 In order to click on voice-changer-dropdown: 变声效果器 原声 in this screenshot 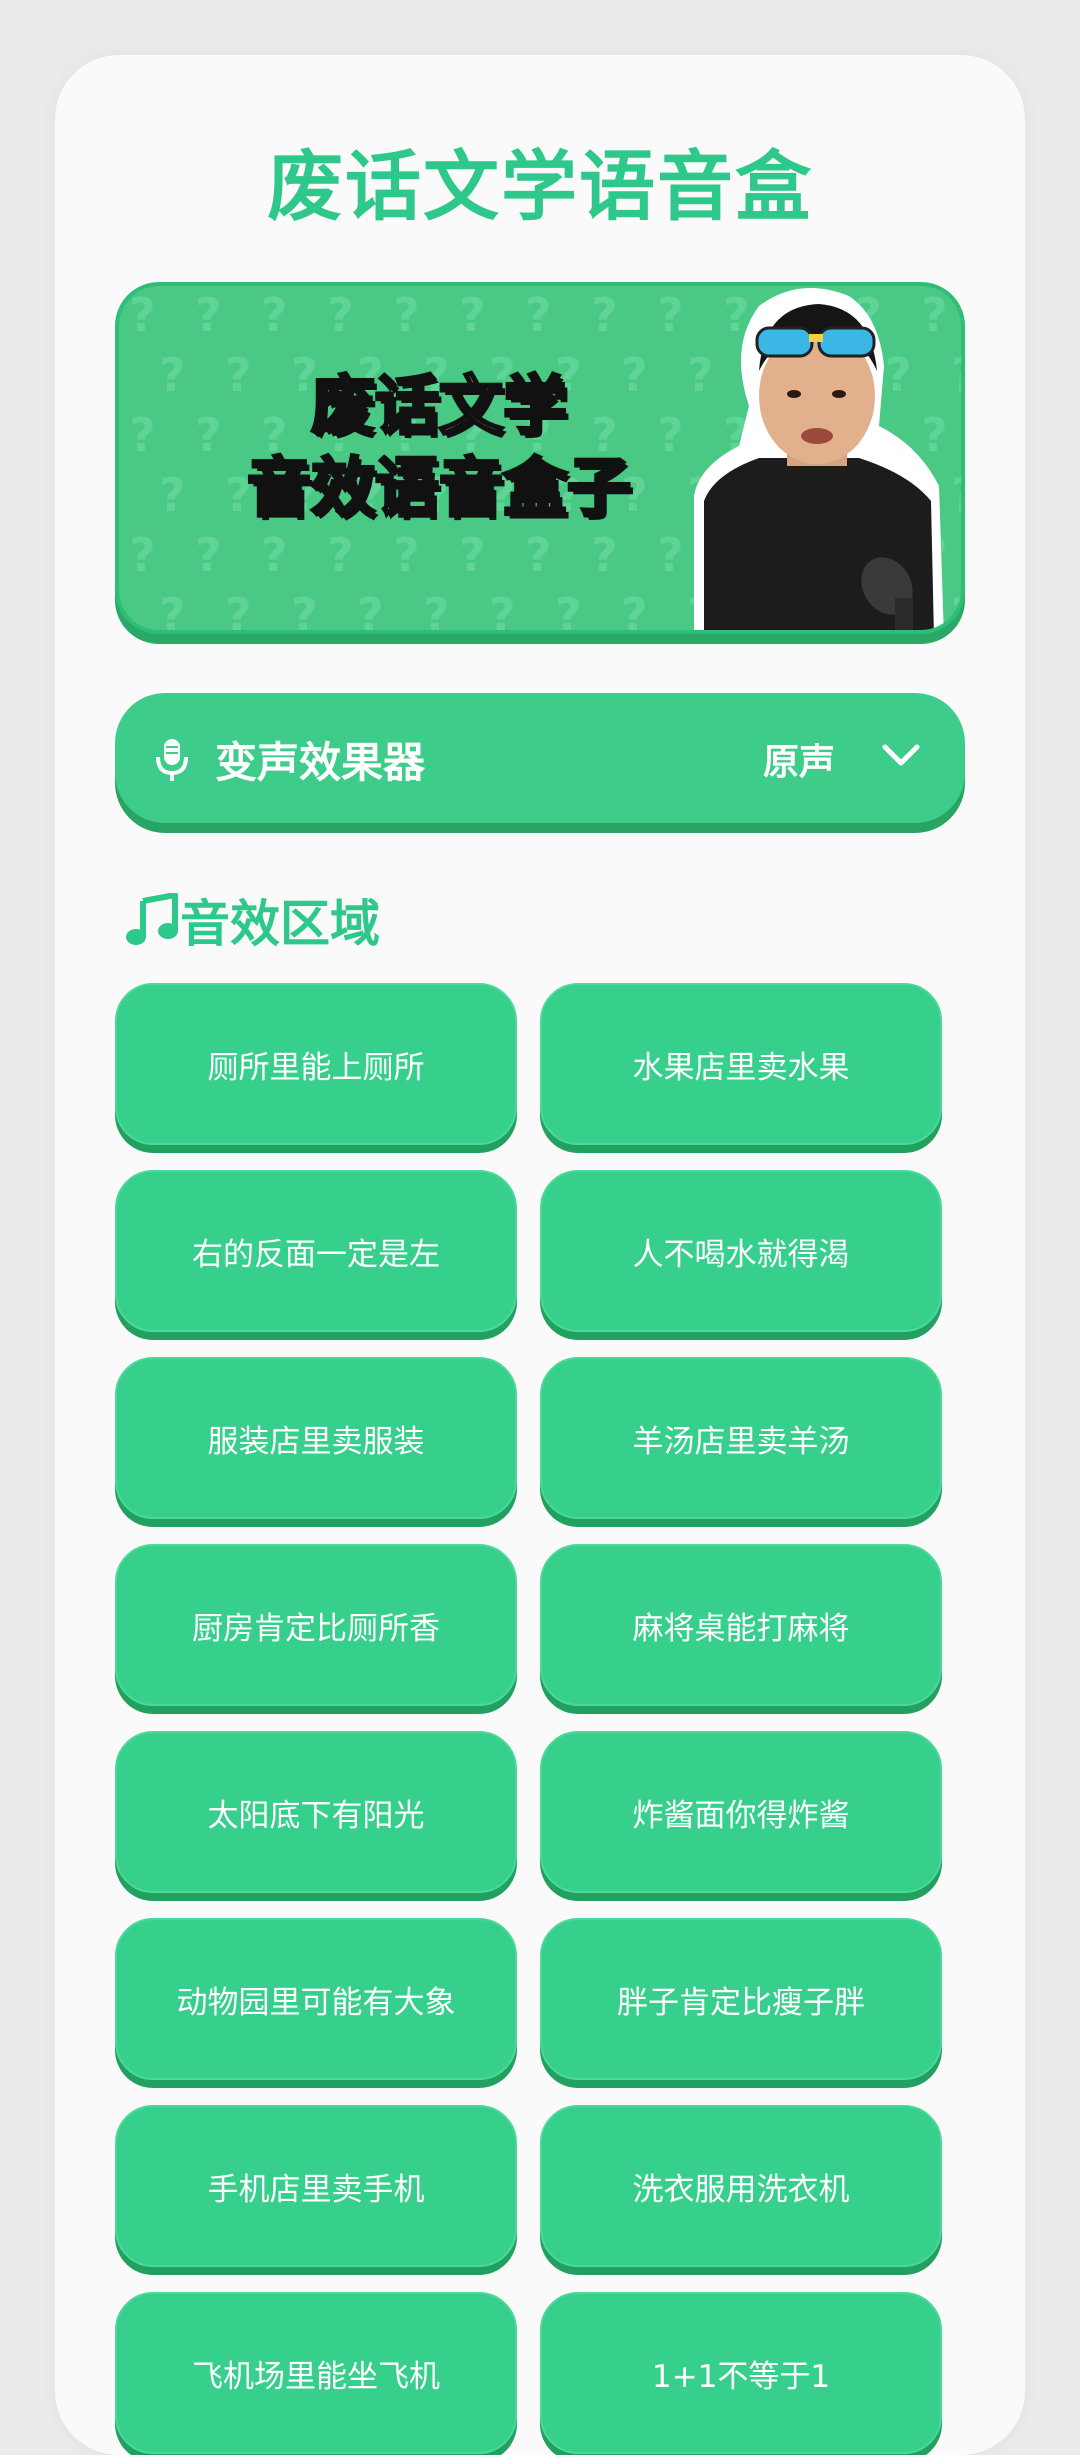, I will do `click(540, 758)`.